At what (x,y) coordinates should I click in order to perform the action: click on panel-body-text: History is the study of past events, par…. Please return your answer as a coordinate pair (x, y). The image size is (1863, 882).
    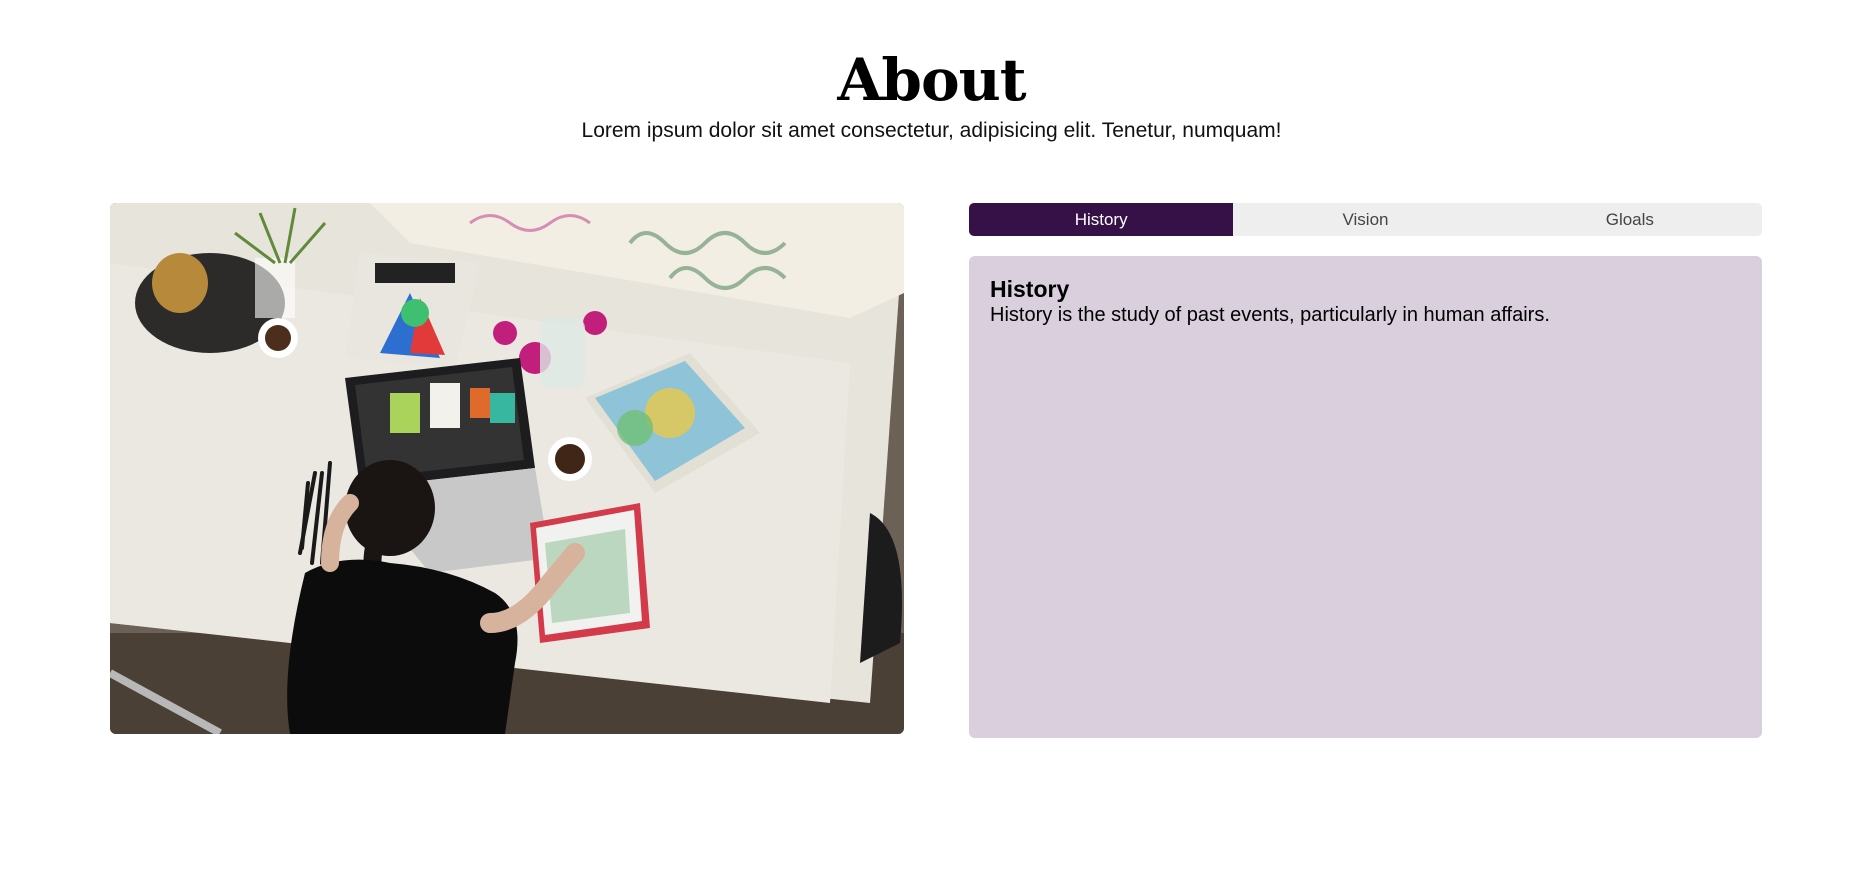
    Looking at the image, I should click on (1270, 315).